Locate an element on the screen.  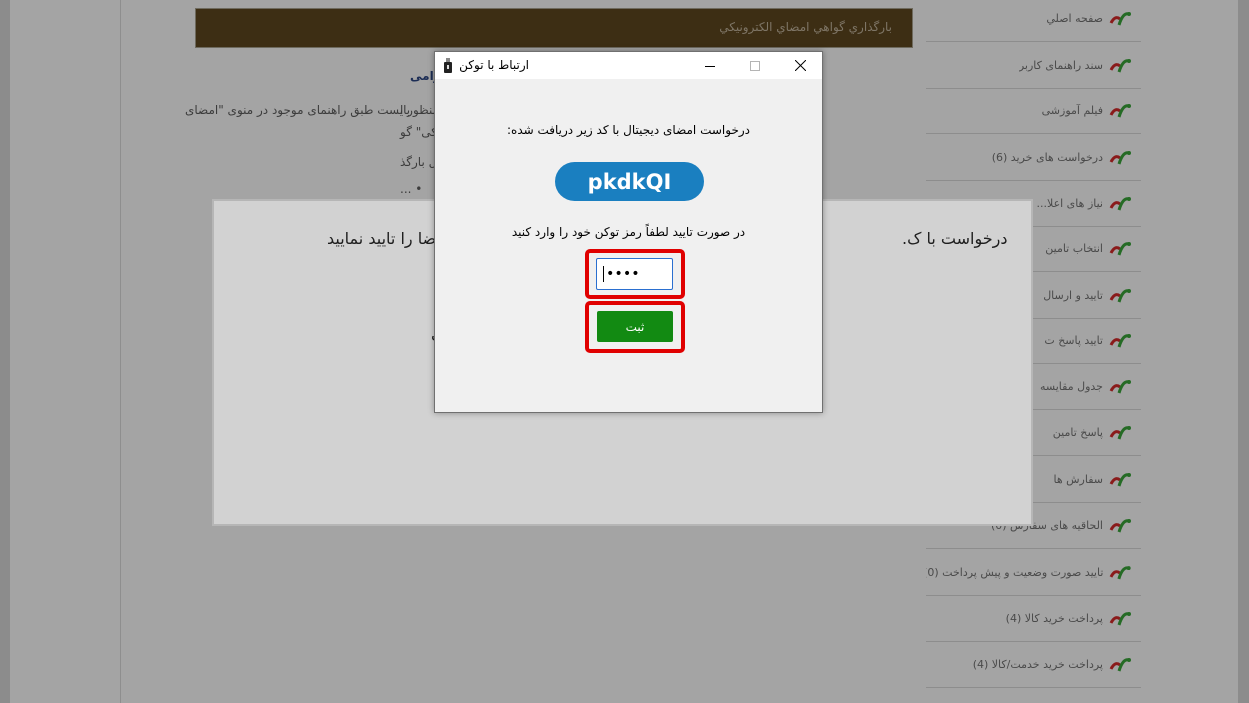
sidebar-item-label: درخواست های خرید (6) is located at coordinates (1047, 157).